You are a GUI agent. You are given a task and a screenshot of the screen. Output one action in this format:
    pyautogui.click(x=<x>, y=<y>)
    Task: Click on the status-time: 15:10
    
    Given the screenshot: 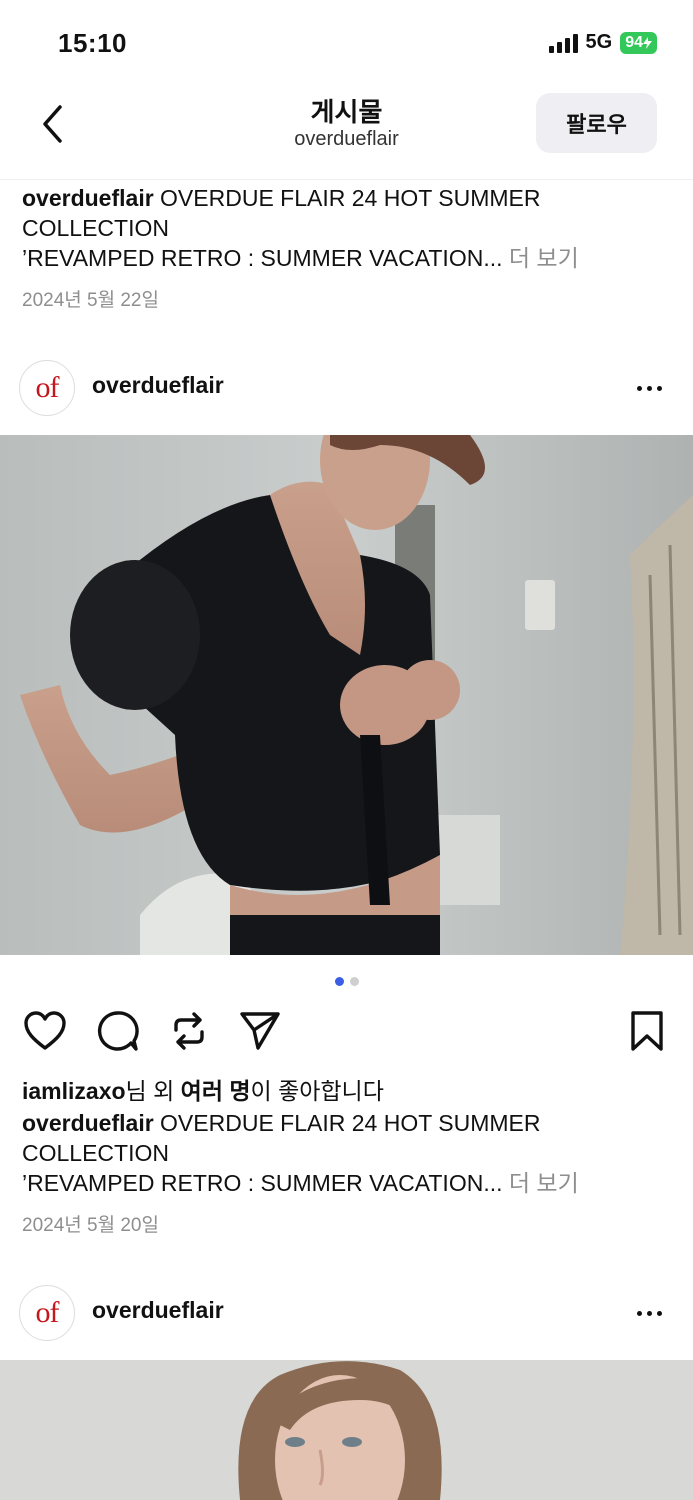 What is the action you would take?
    pyautogui.click(x=92, y=43)
    